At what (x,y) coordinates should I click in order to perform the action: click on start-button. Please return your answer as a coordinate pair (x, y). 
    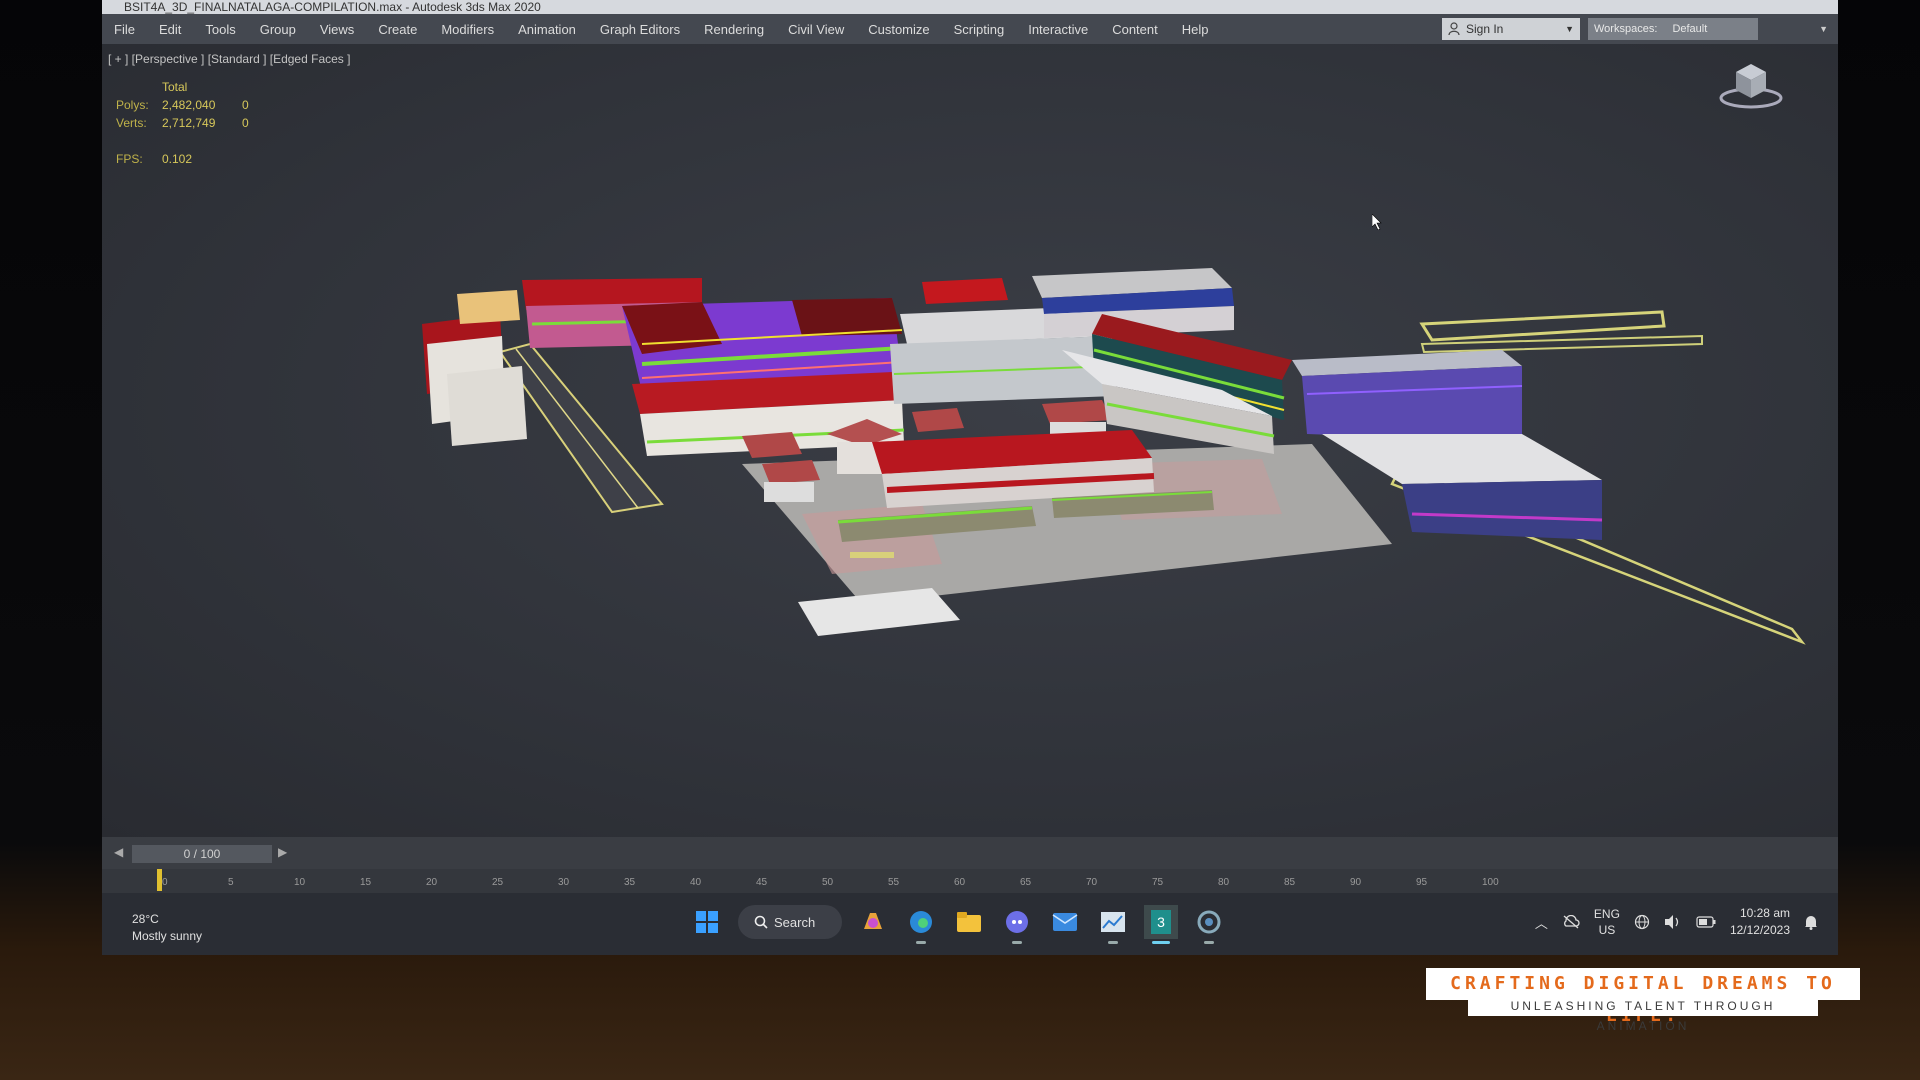
    Looking at the image, I should click on (707, 922).